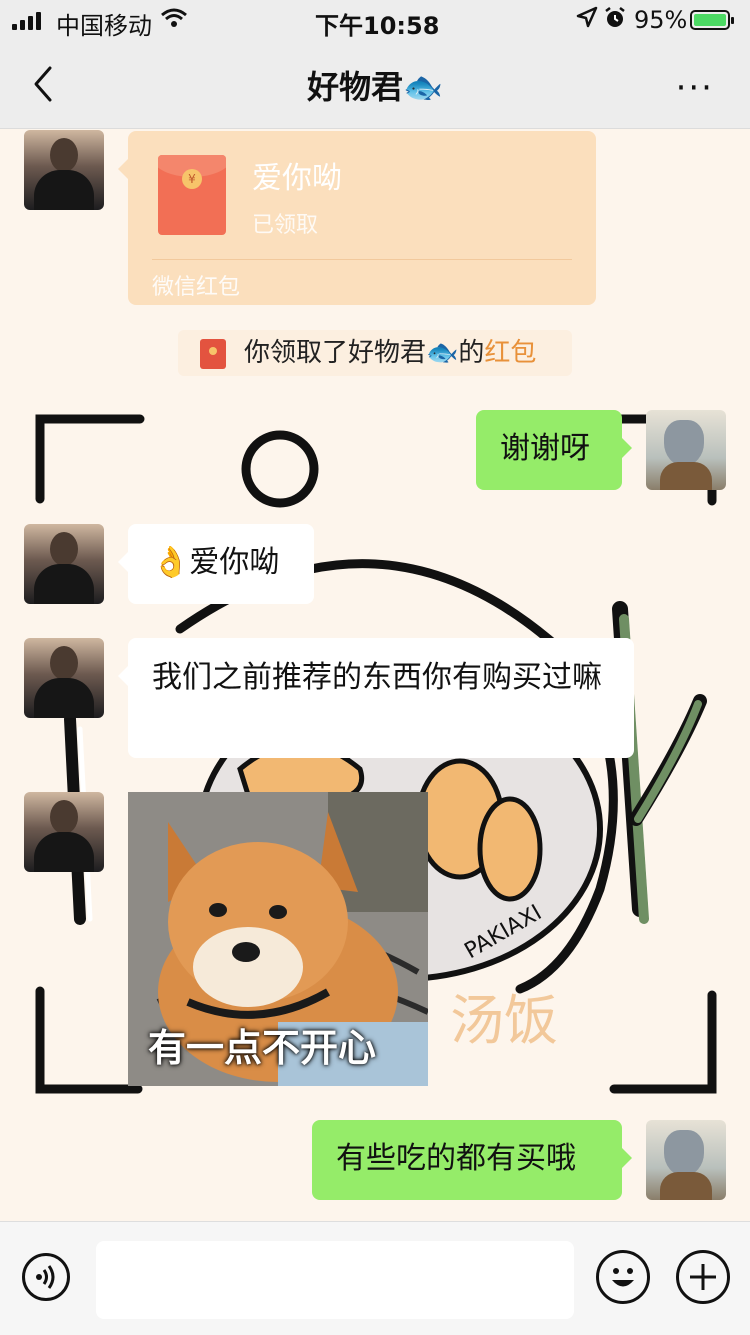 This screenshot has width=750, height=1335. I want to click on more-functions-button, so click(703, 1277).